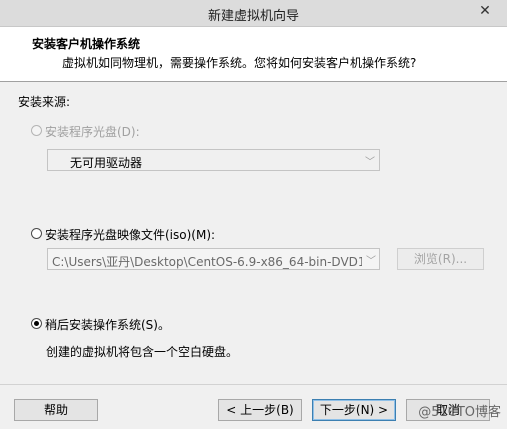 Image resolution: width=507 pixels, height=429 pixels. What do you see at coordinates (142, 352) in the screenshot?
I see `install-later-description: 创建的虚拟机将包含一个空白硬盘。` at bounding box center [142, 352].